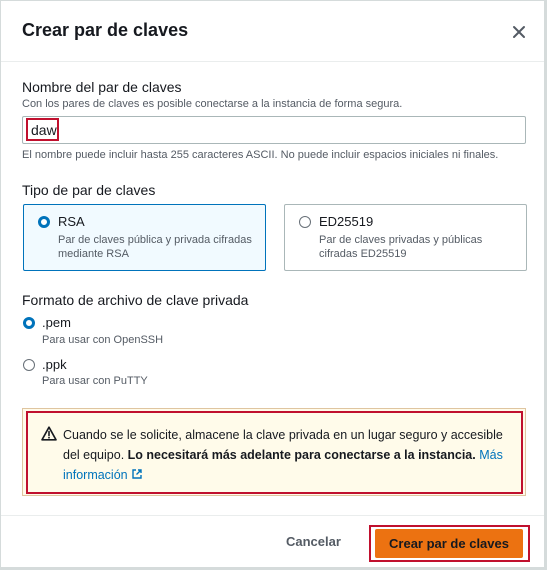 This screenshot has width=547, height=570. What do you see at coordinates (93, 254) in the screenshot?
I see `rsa-description-line2: mediante RSA` at bounding box center [93, 254].